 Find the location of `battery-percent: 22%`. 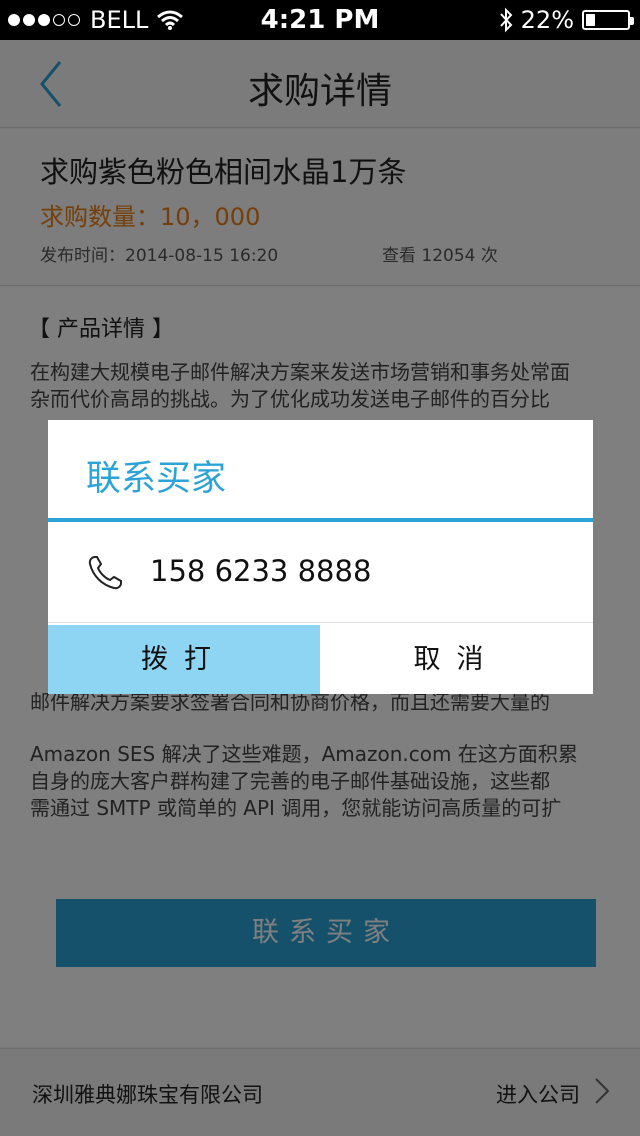

battery-percent: 22% is located at coordinates (547, 20).